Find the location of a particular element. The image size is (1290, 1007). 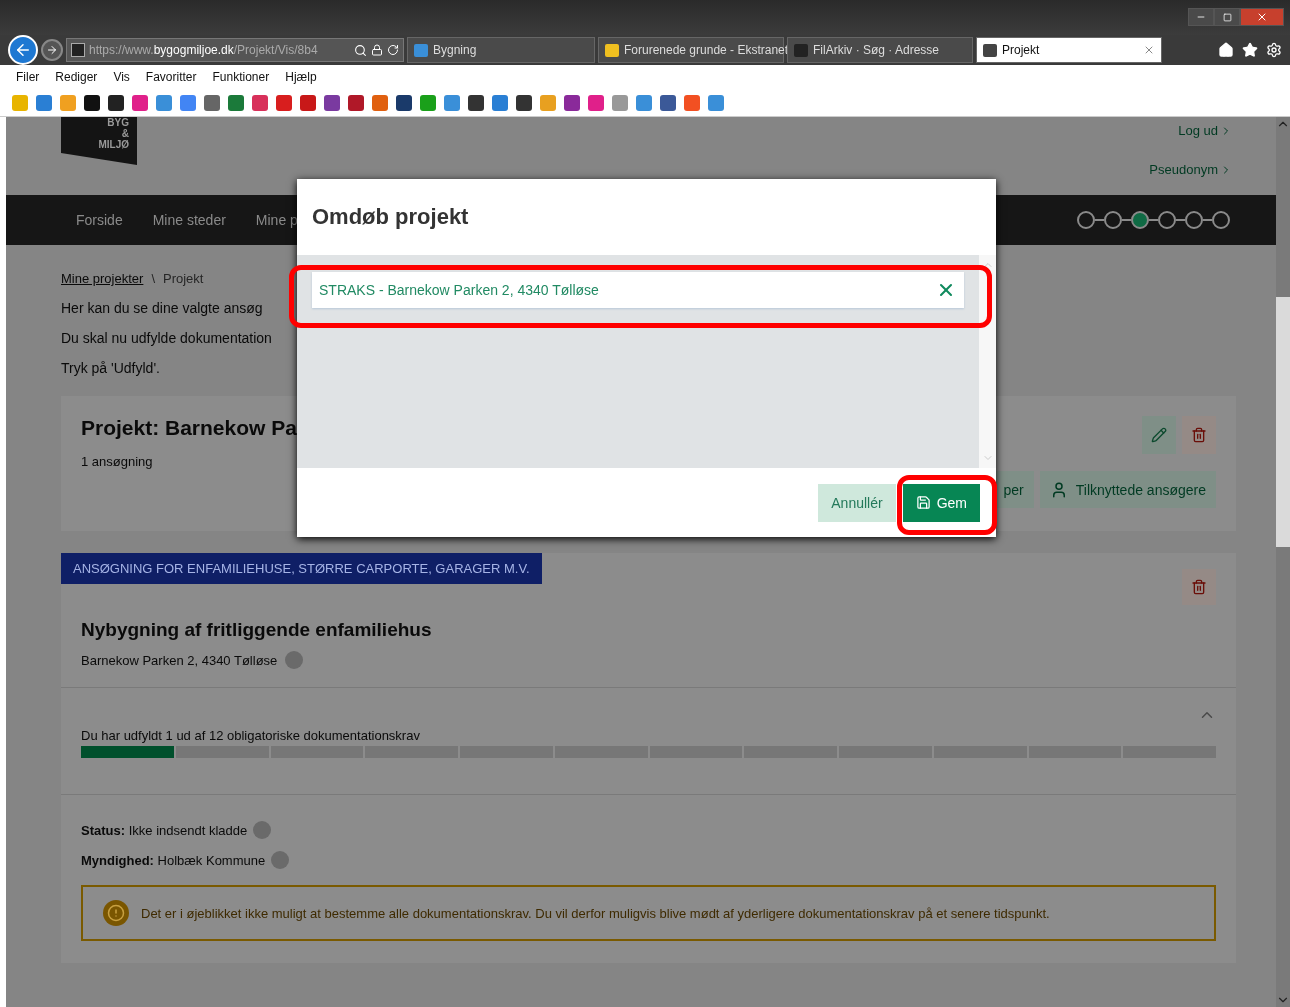

intro-text: Tryk på 'Udfyld'. is located at coordinates (111, 368).